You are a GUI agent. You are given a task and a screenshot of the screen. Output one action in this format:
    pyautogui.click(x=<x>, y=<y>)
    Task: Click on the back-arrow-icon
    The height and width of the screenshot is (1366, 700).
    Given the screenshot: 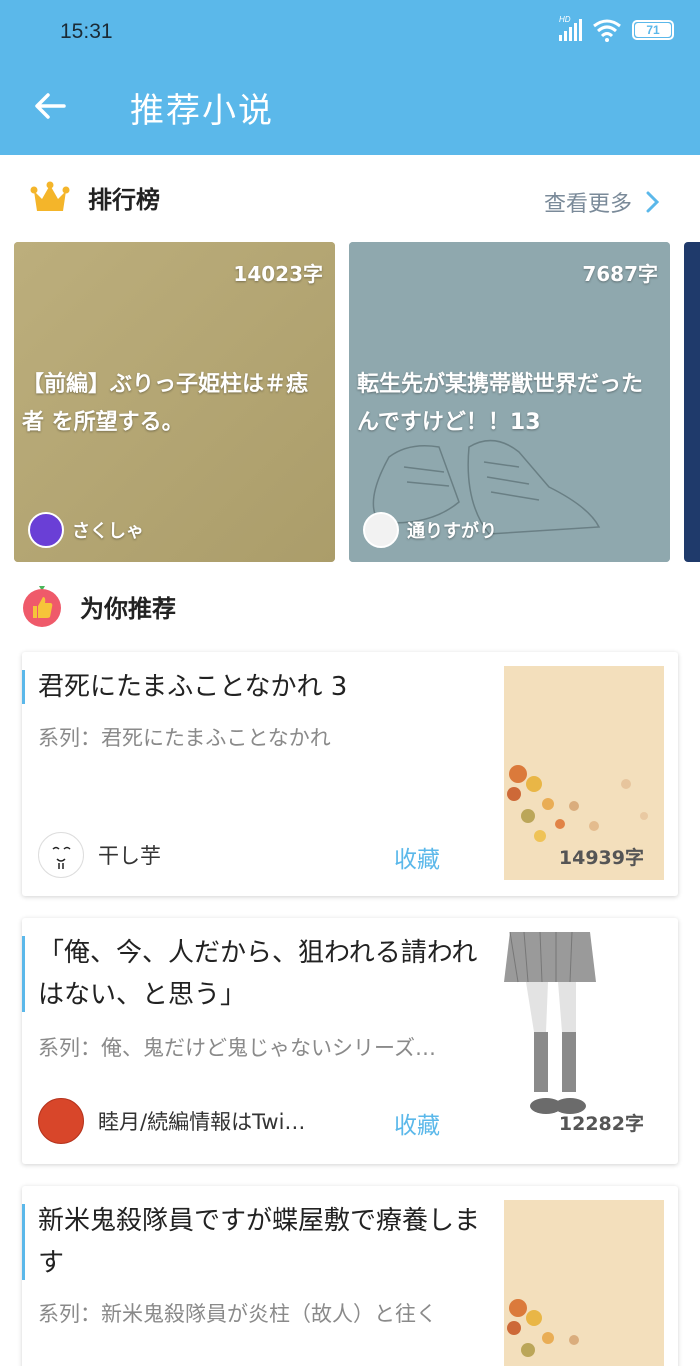 What is the action you would take?
    pyautogui.click(x=50, y=106)
    